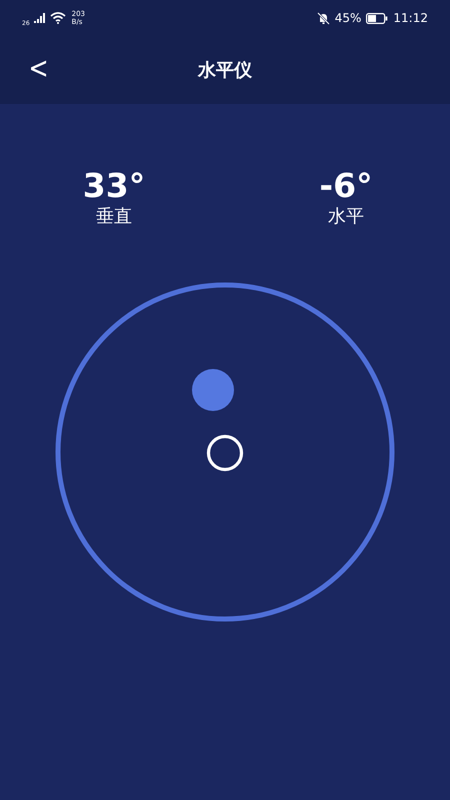 The width and height of the screenshot is (450, 800). What do you see at coordinates (323, 18) in the screenshot?
I see `bell-off-icon` at bounding box center [323, 18].